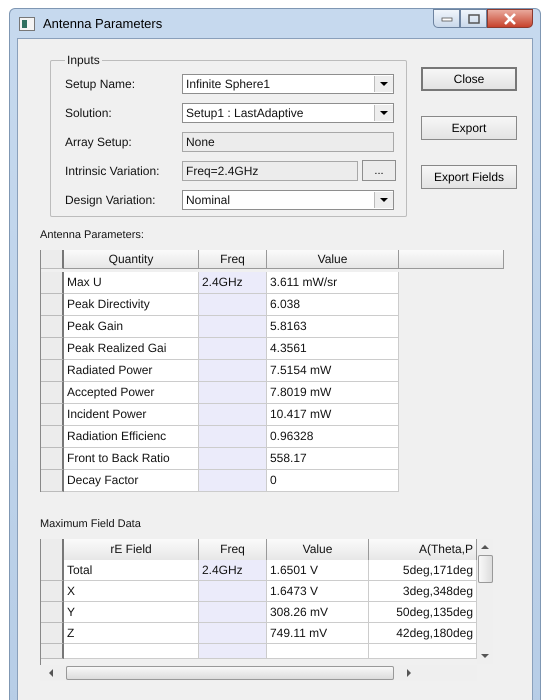  Describe the element at coordinates (423, 633) in the screenshot. I see `table-cell: 42deg,180deg` at that location.